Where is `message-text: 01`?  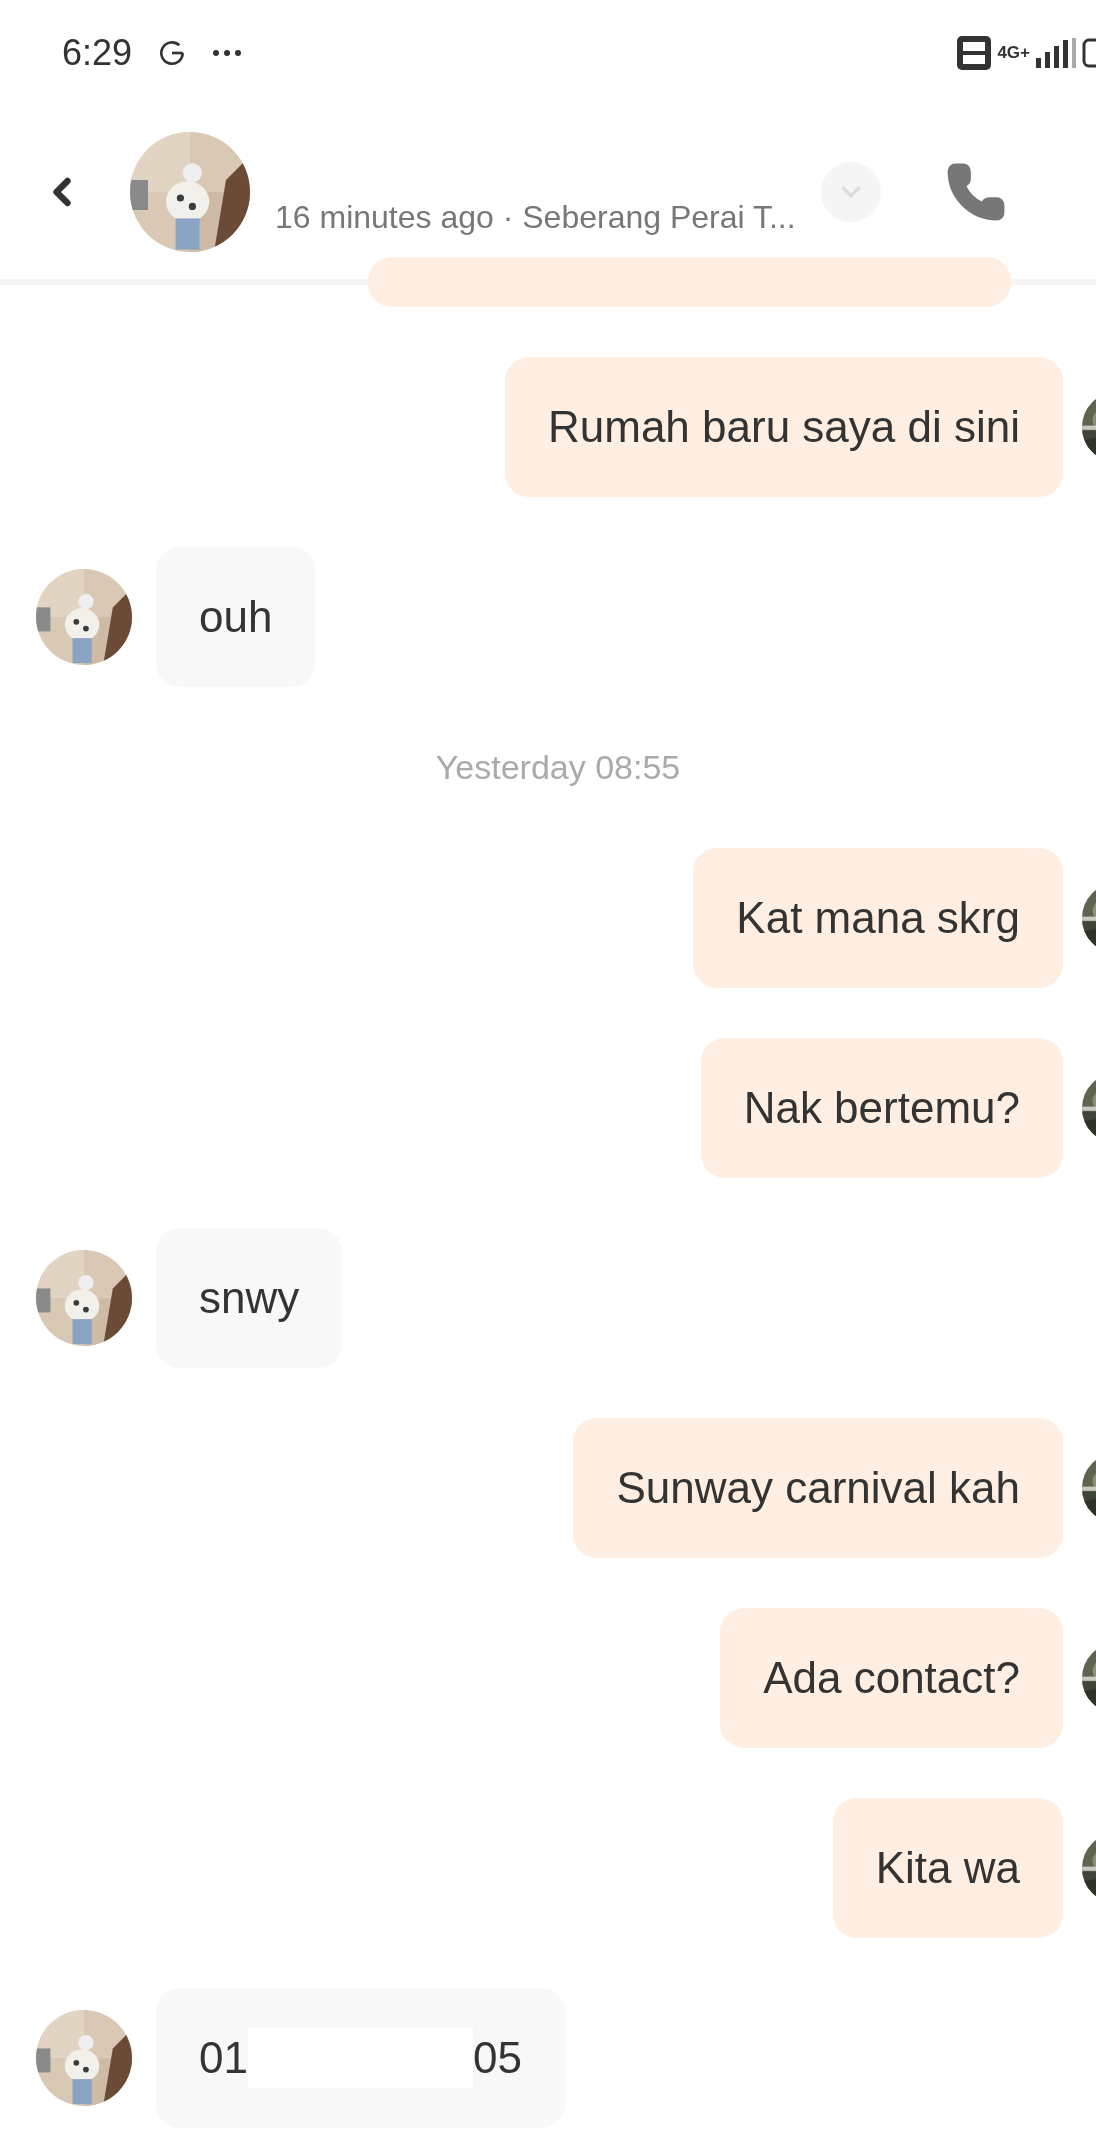
message-text: 01 is located at coordinates (223, 2058).